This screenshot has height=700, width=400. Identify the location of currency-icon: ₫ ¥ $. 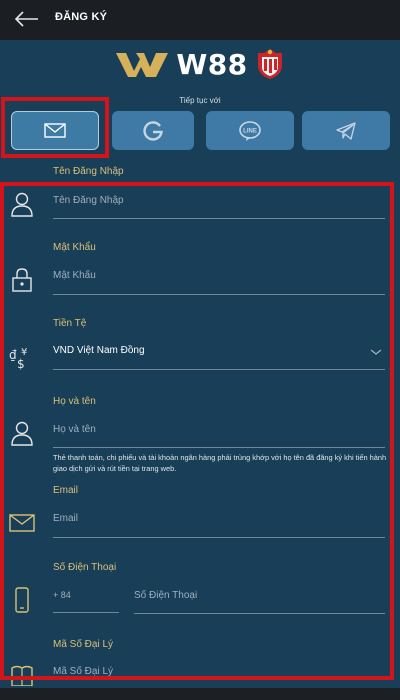
(22, 357).